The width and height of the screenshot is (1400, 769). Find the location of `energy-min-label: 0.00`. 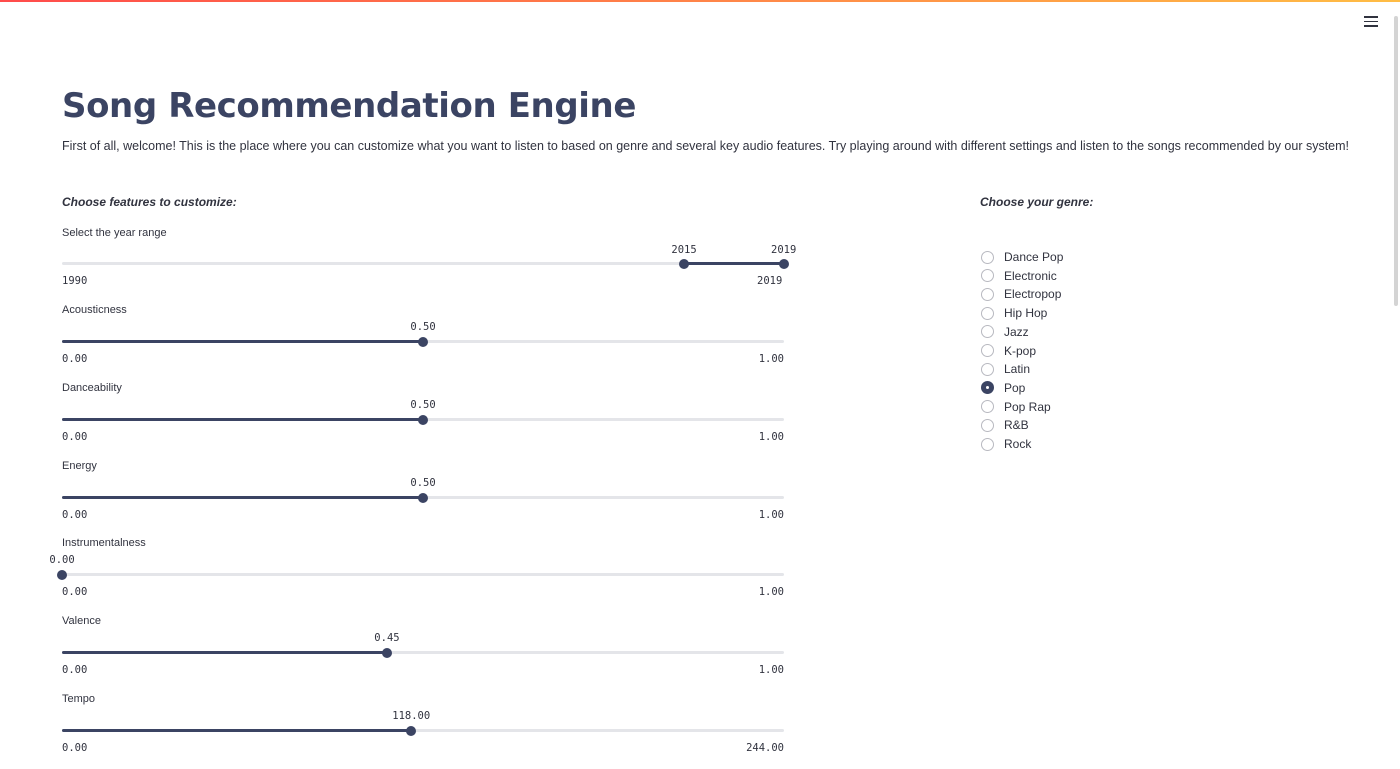

energy-min-label: 0.00 is located at coordinates (75, 515).